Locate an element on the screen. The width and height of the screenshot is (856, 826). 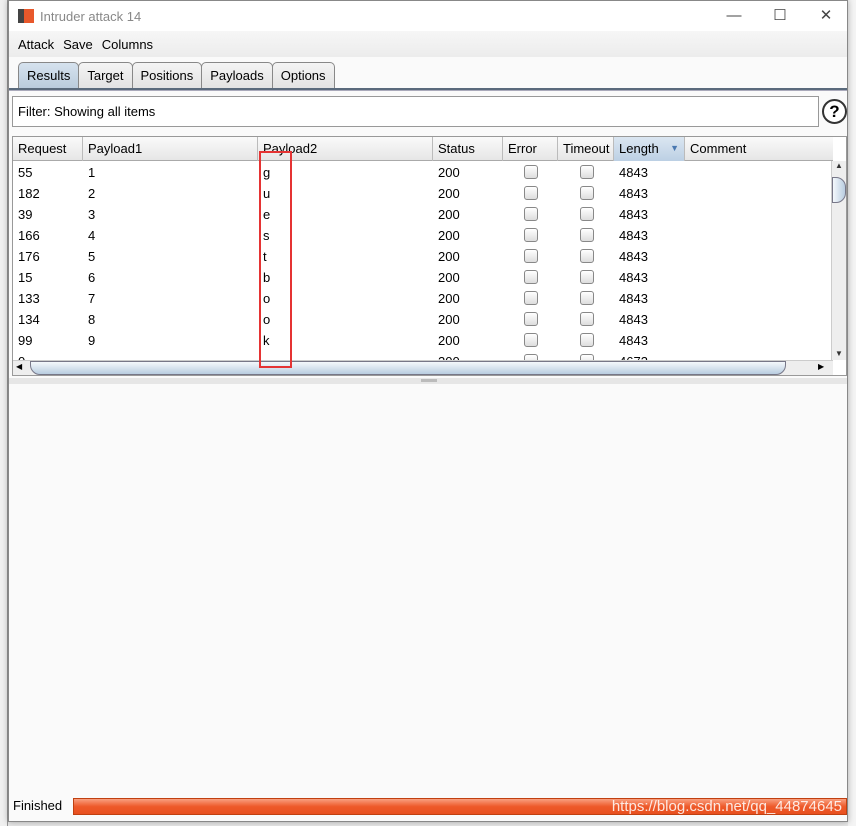
col-request: Request is located at coordinates (48, 149).